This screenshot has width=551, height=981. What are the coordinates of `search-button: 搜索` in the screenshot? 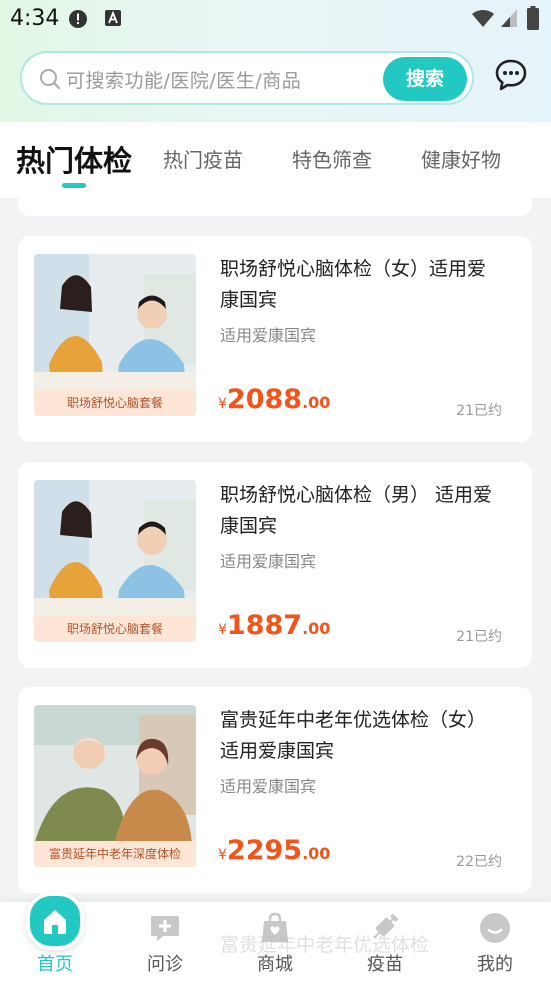 It's located at (425, 79).